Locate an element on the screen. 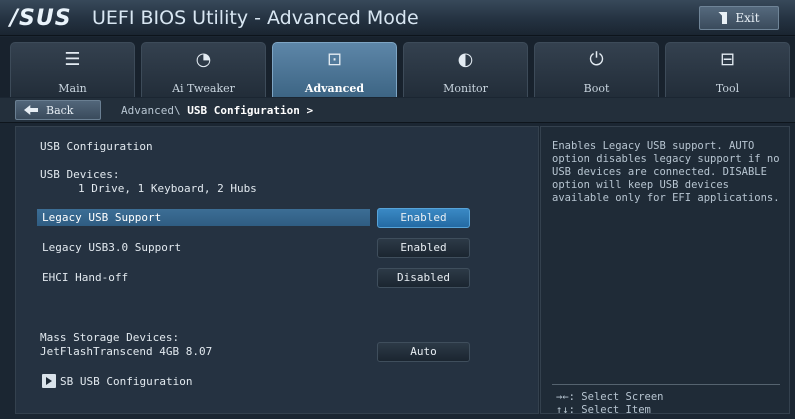  hint-action: Select Item is located at coordinates (616, 410).